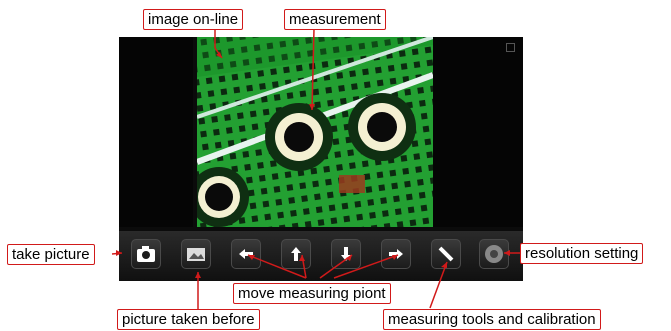 The image size is (671, 331). I want to click on label-measuring-tools: measuring tools and calibration, so click(492, 319).